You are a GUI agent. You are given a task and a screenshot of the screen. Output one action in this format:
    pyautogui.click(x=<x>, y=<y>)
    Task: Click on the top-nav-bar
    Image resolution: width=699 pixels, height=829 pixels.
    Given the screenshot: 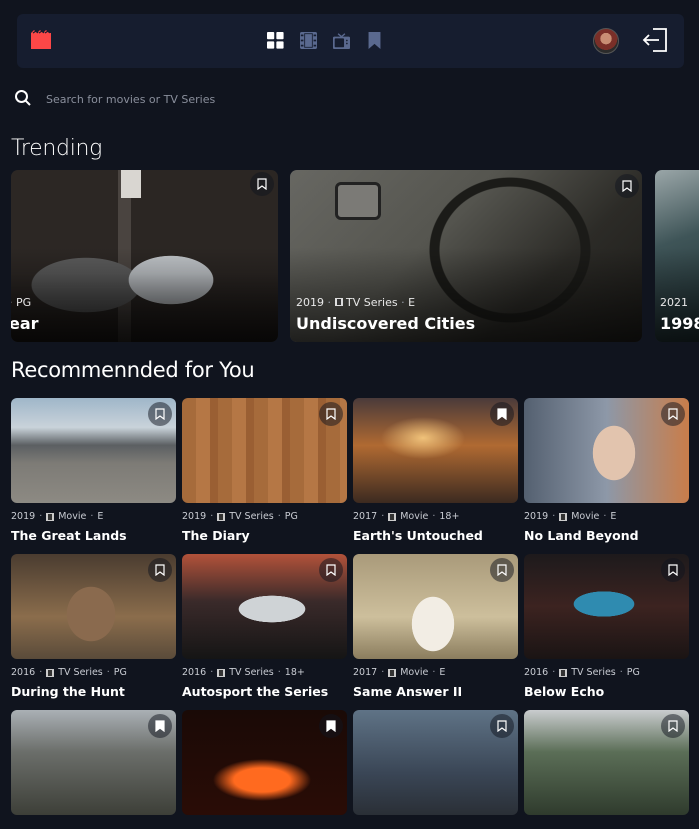 What is the action you would take?
    pyautogui.click(x=350, y=41)
    